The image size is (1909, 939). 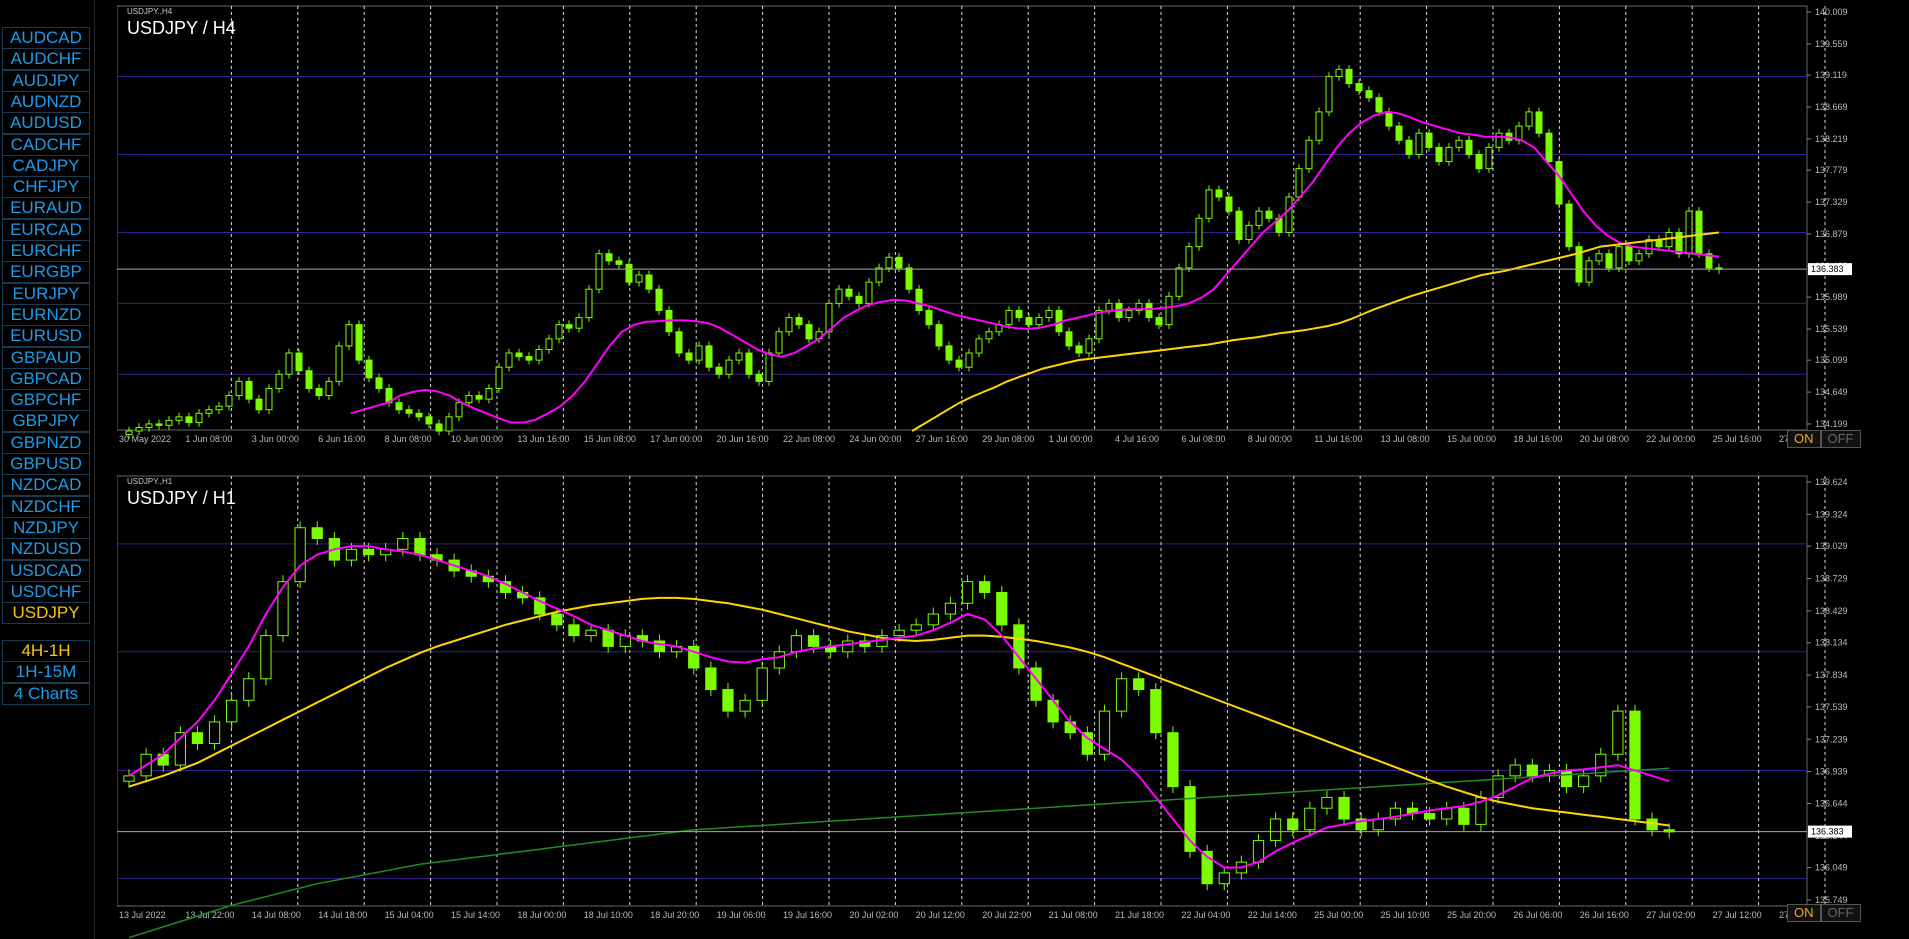 I want to click on x-tick-label: 18 Jul 00:00, so click(x=541, y=915).